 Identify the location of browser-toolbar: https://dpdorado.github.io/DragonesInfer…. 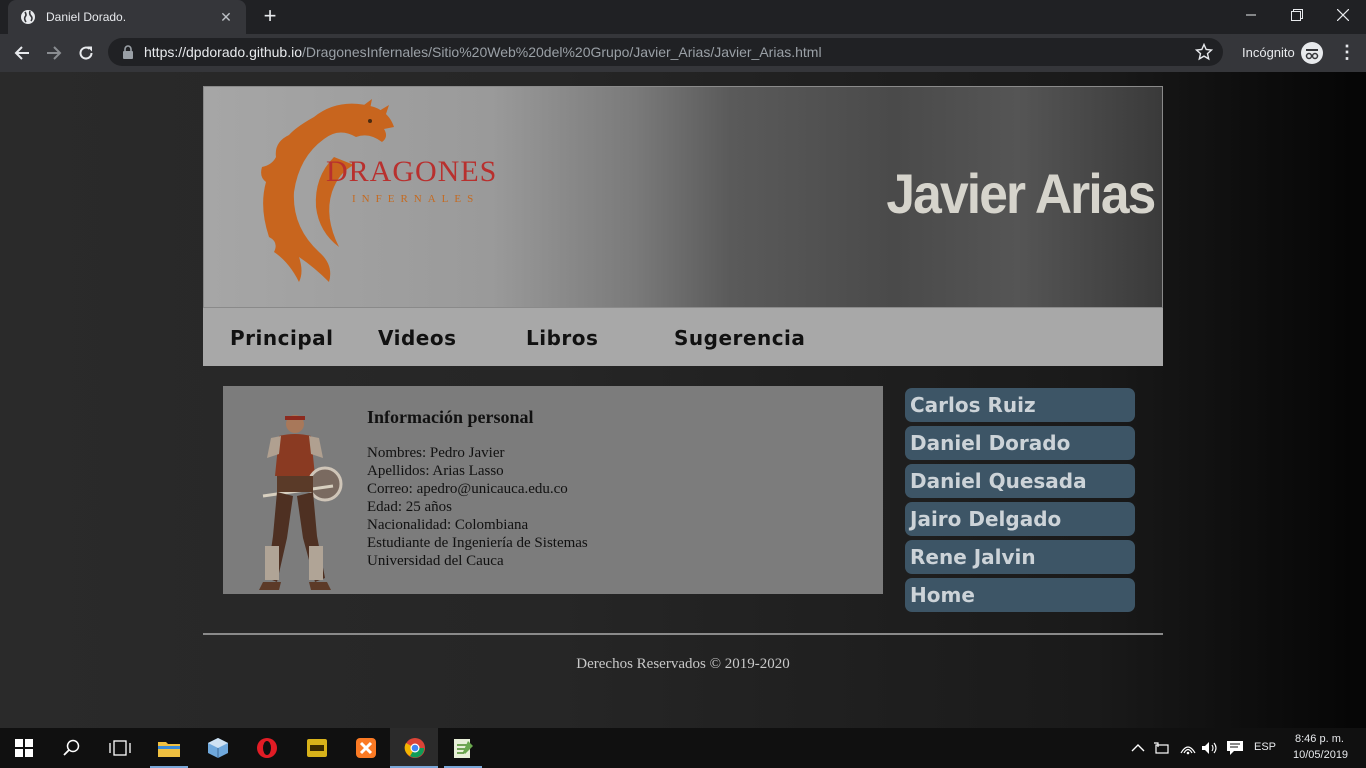
(683, 53).